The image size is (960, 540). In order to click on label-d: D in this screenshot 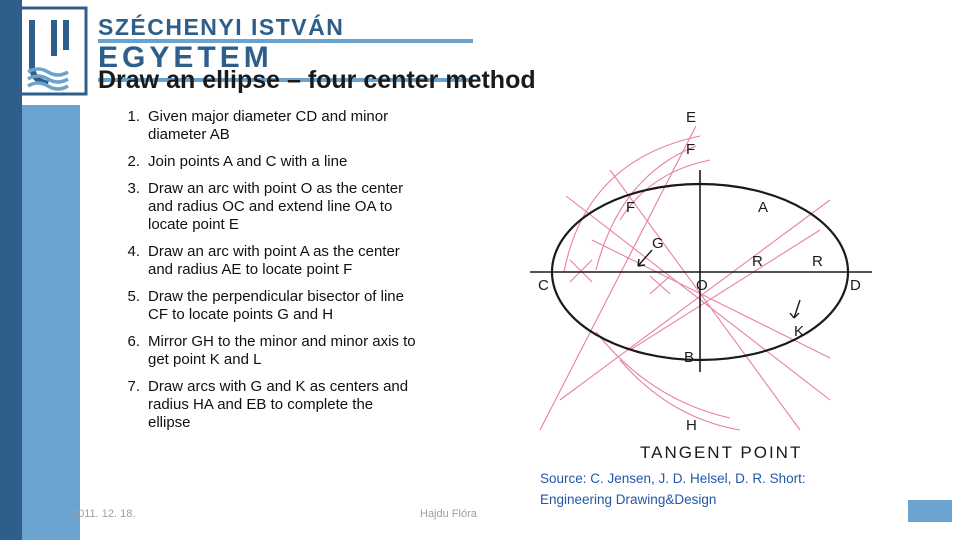, I will do `click(855, 285)`.